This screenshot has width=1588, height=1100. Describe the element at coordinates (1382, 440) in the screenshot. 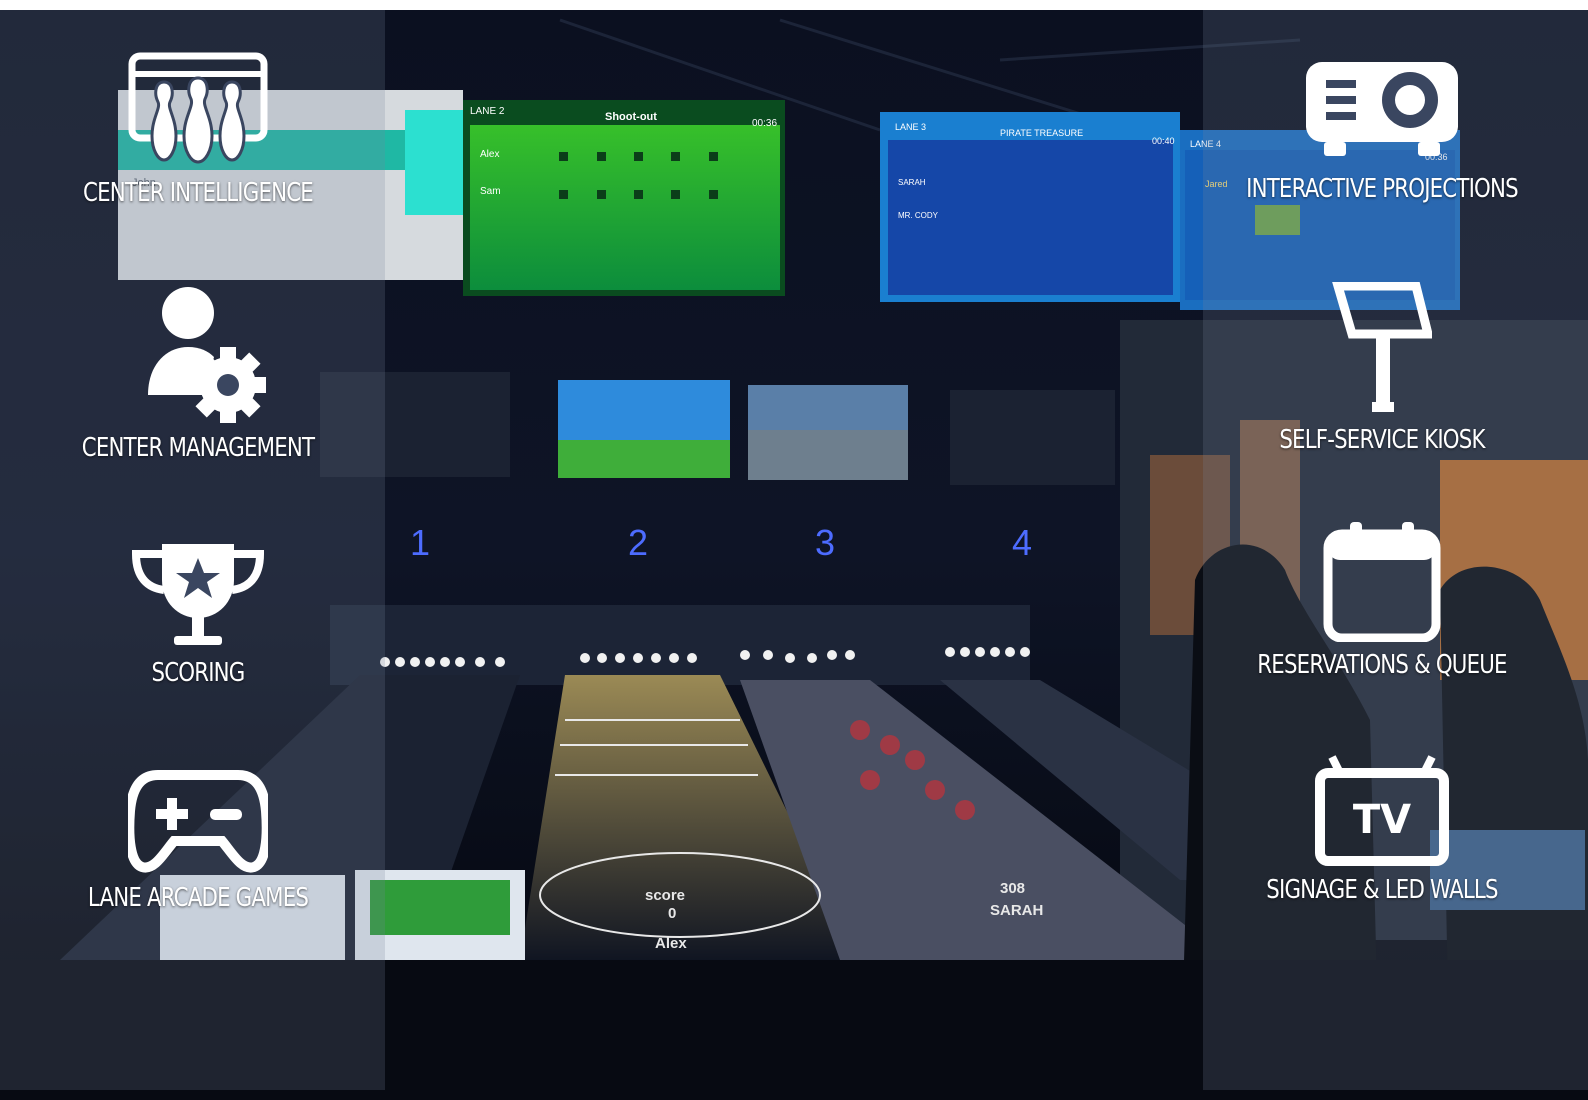

I see `feature-label: SELF-SERVICE KIOSK` at that location.